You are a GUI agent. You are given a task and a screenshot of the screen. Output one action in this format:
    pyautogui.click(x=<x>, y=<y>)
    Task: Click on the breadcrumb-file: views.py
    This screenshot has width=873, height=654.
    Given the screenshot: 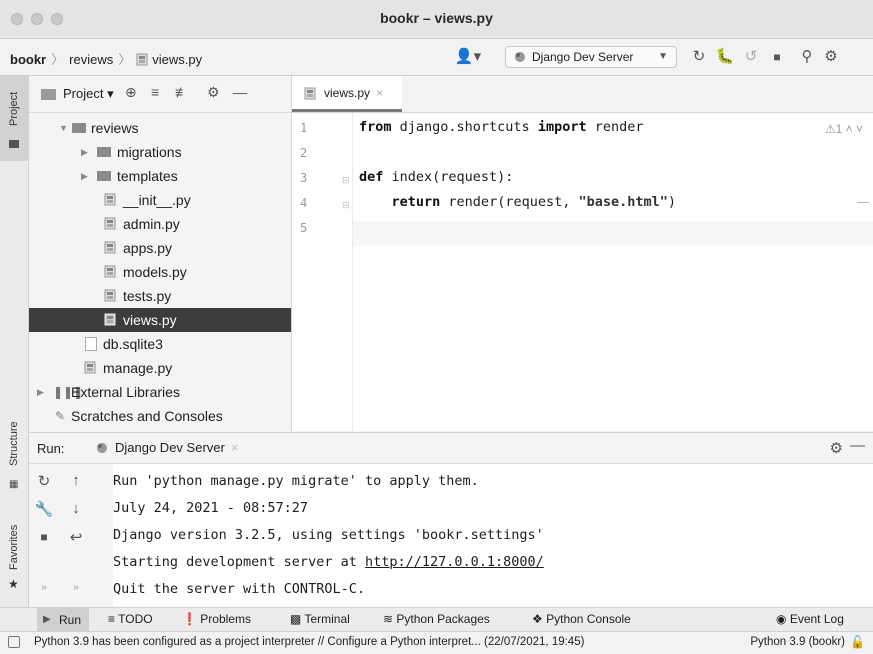 What is the action you would take?
    pyautogui.click(x=177, y=59)
    